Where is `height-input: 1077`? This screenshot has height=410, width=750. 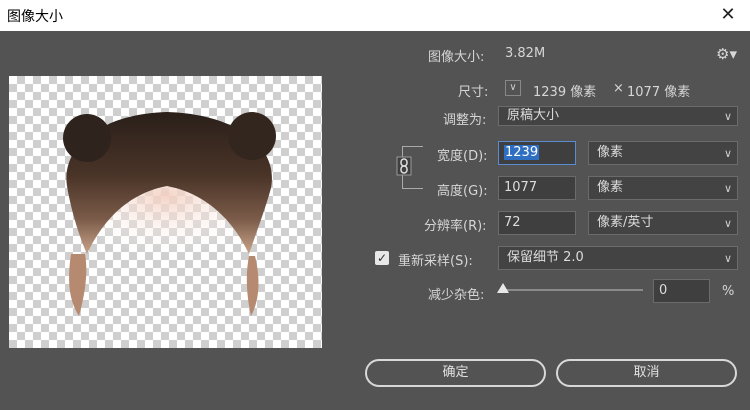 height-input: 1077 is located at coordinates (537, 188).